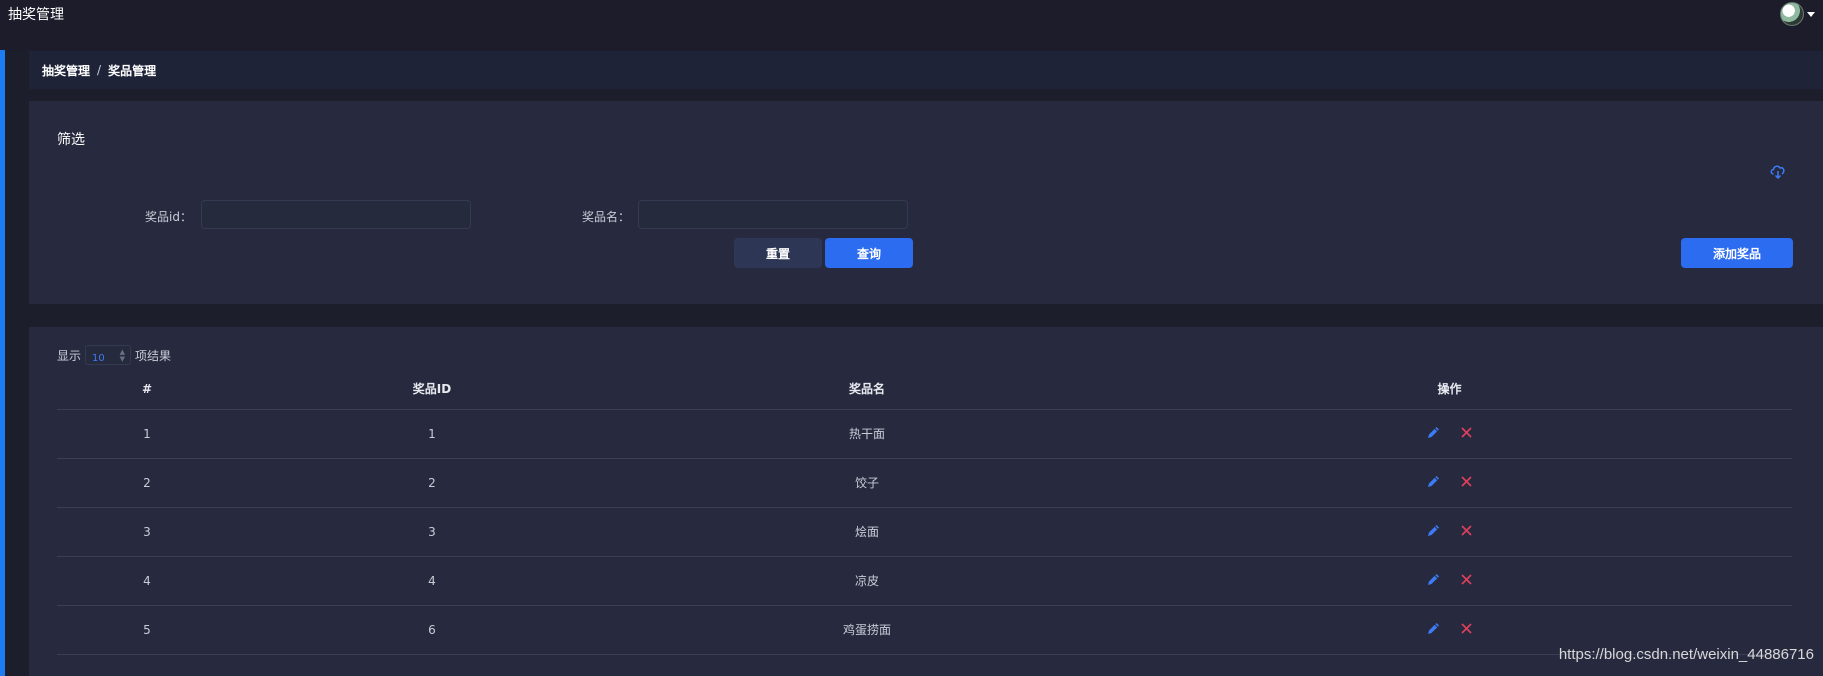 Image resolution: width=1823 pixels, height=676 pixels. I want to click on table-header-row: # 奖品ID 奖品名 操作, so click(924, 389).